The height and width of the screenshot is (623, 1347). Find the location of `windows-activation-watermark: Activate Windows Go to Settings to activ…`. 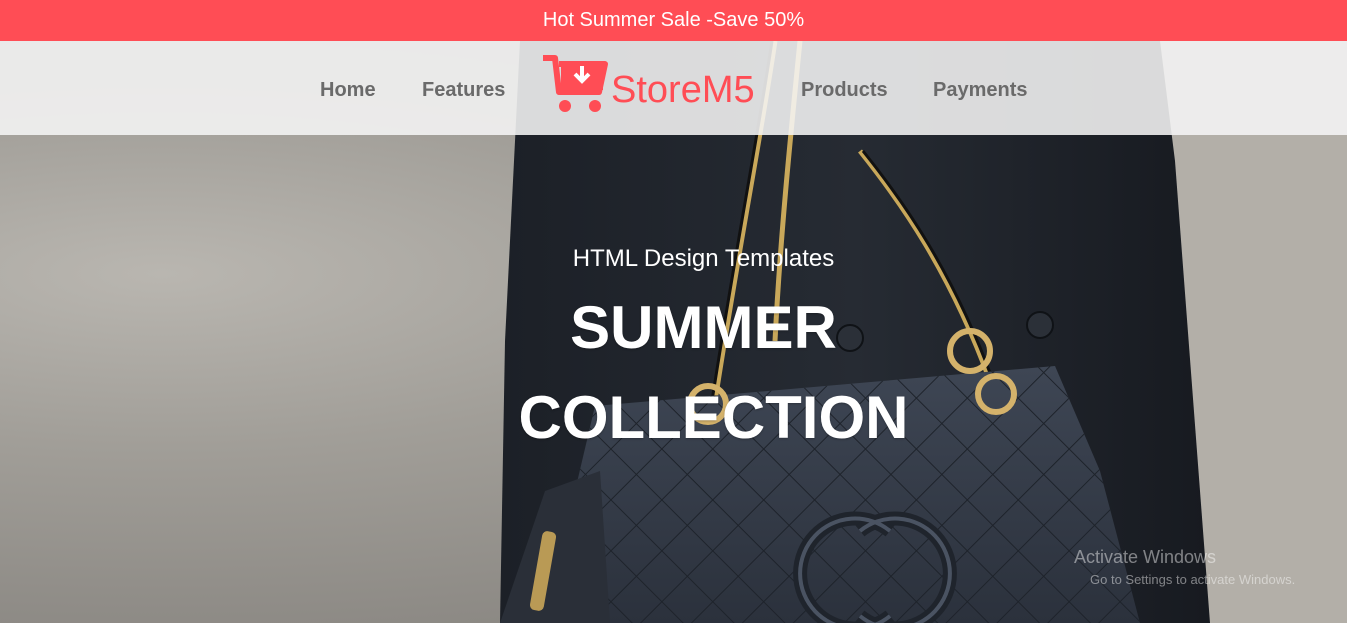

windows-activation-watermark: Activate Windows Go to Settings to activ… is located at coordinates (1184, 567).